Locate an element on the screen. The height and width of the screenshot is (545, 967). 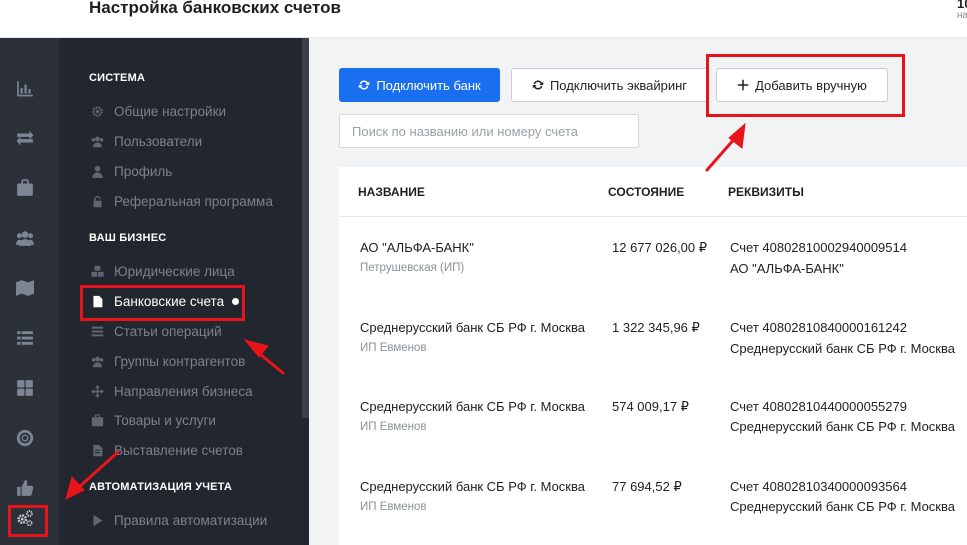
account-balance: 77 694,52 ₽ is located at coordinates (647, 486).